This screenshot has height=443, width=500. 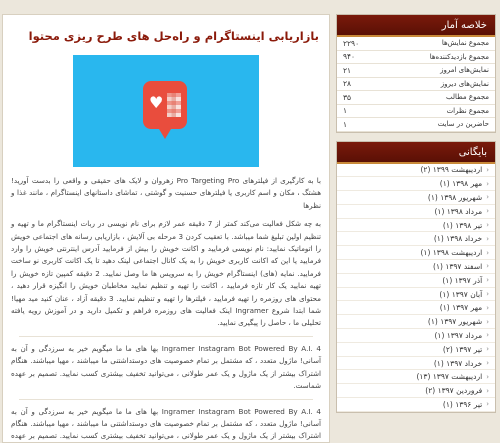 I want to click on archive-item-label: فروردین ۱۳۹۷ (۲), so click(x=453, y=390).